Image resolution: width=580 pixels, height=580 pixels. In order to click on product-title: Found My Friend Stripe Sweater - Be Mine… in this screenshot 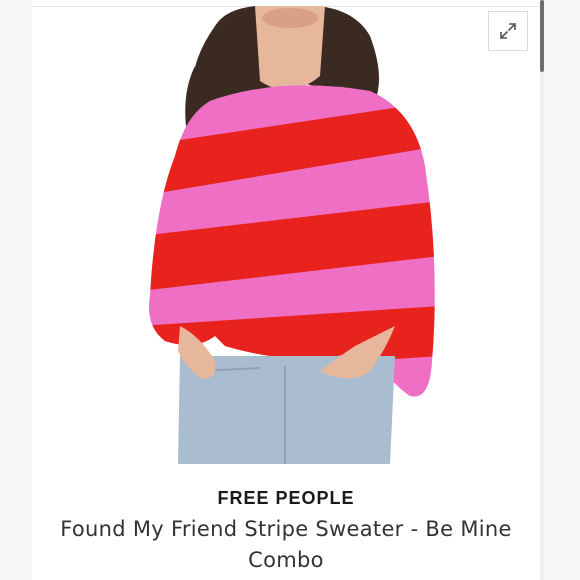, I will do `click(286, 545)`.